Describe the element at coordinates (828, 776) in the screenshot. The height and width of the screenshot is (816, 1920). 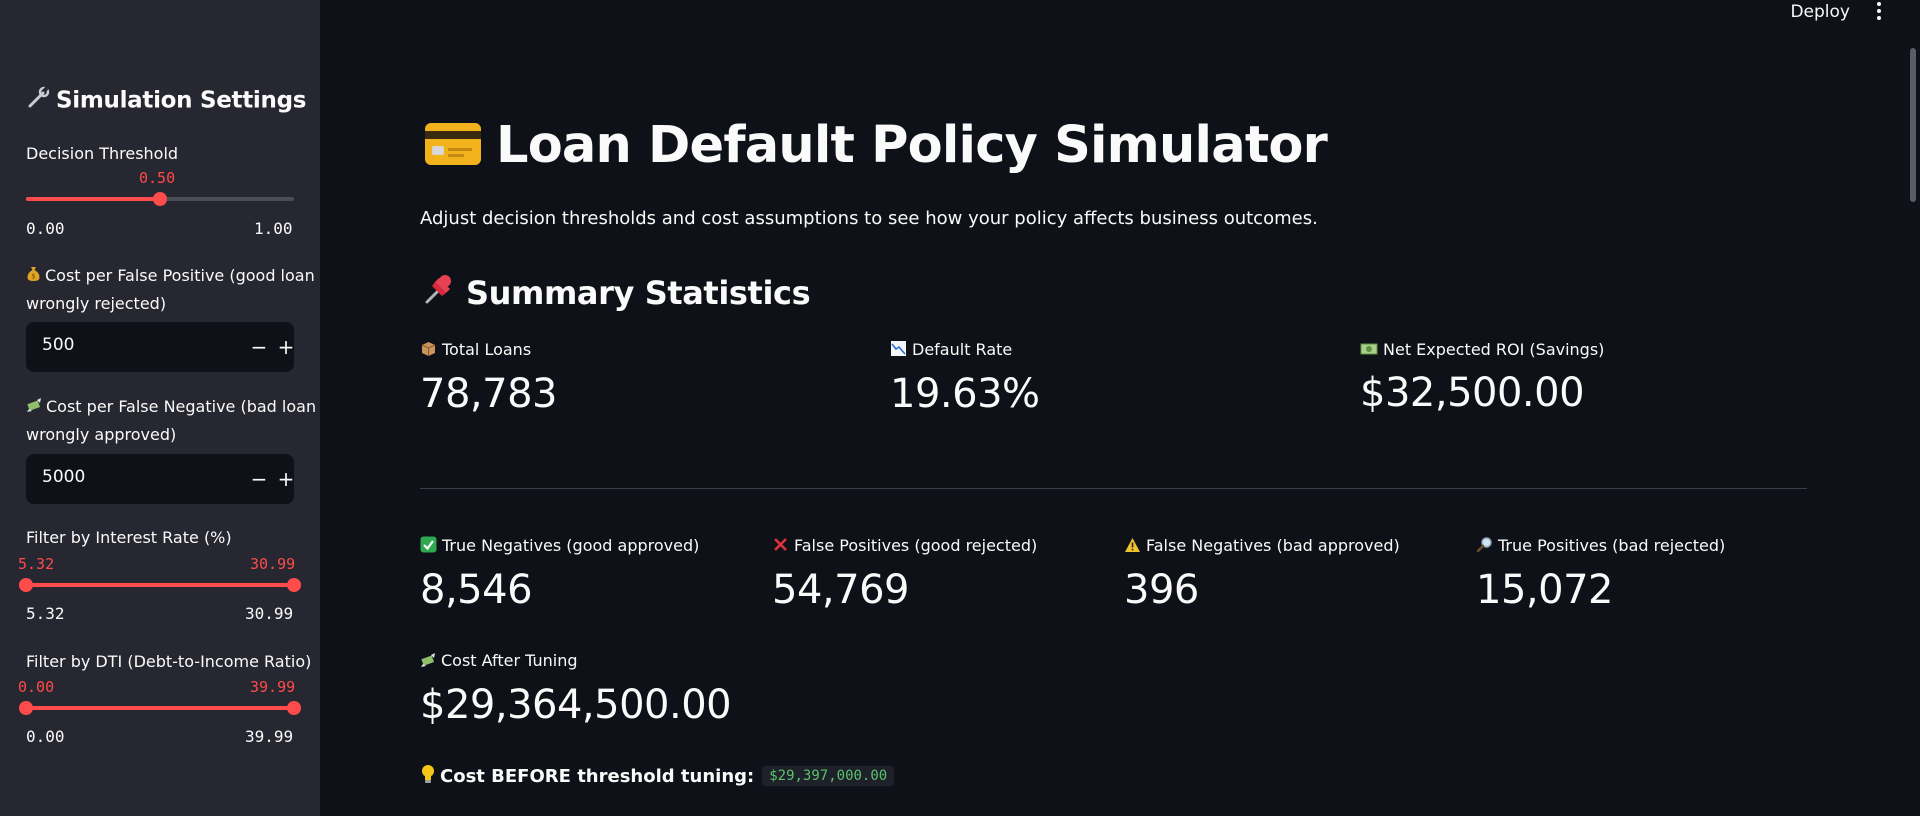
I see `cost-before-value: $29,397,000.00` at that location.